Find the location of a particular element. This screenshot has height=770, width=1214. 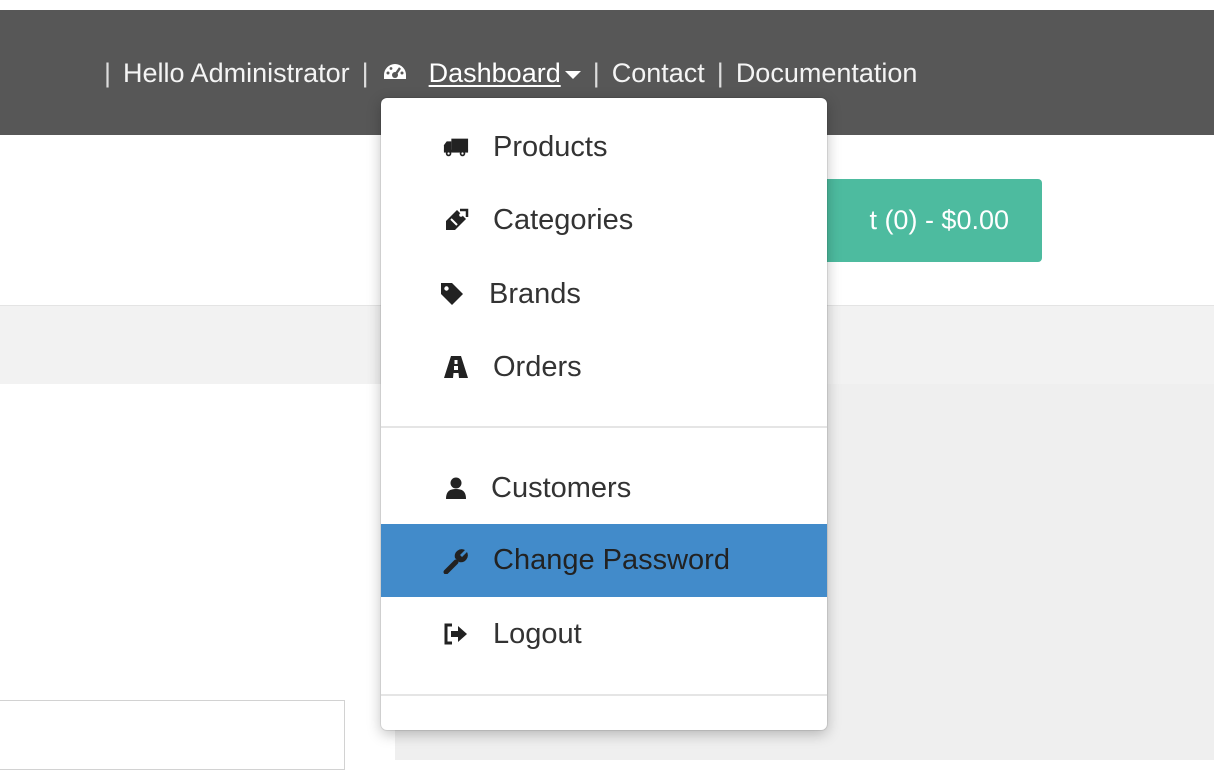

truck-icon is located at coordinates (456, 147).